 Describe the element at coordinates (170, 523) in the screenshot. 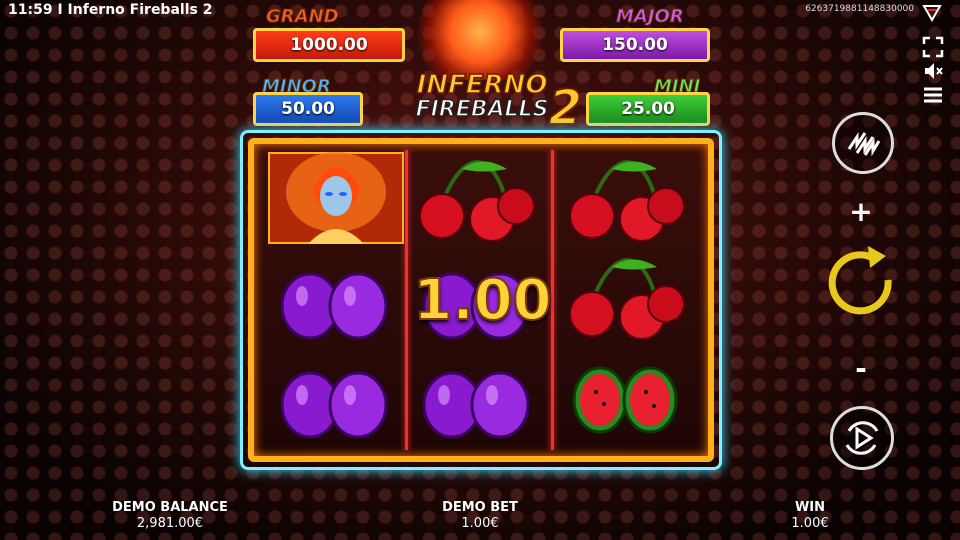

I see `balance-value: 2,981.00€` at that location.